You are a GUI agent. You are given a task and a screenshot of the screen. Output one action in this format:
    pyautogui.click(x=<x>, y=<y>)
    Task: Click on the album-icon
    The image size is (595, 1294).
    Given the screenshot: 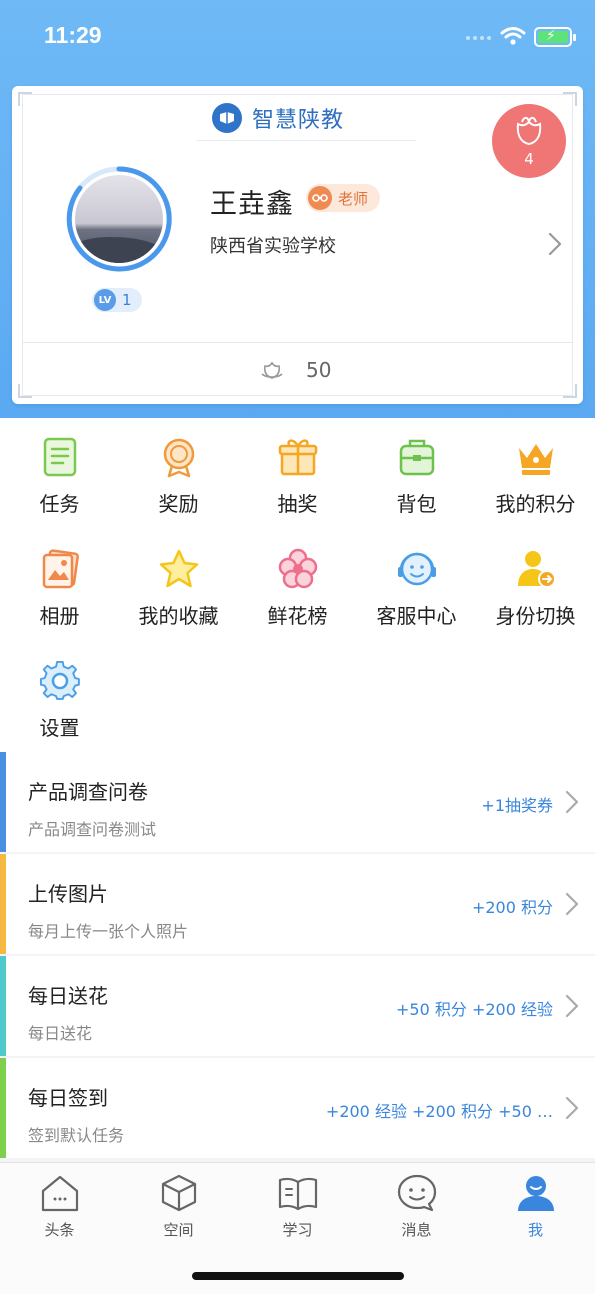 What is the action you would take?
    pyautogui.click(x=60, y=569)
    